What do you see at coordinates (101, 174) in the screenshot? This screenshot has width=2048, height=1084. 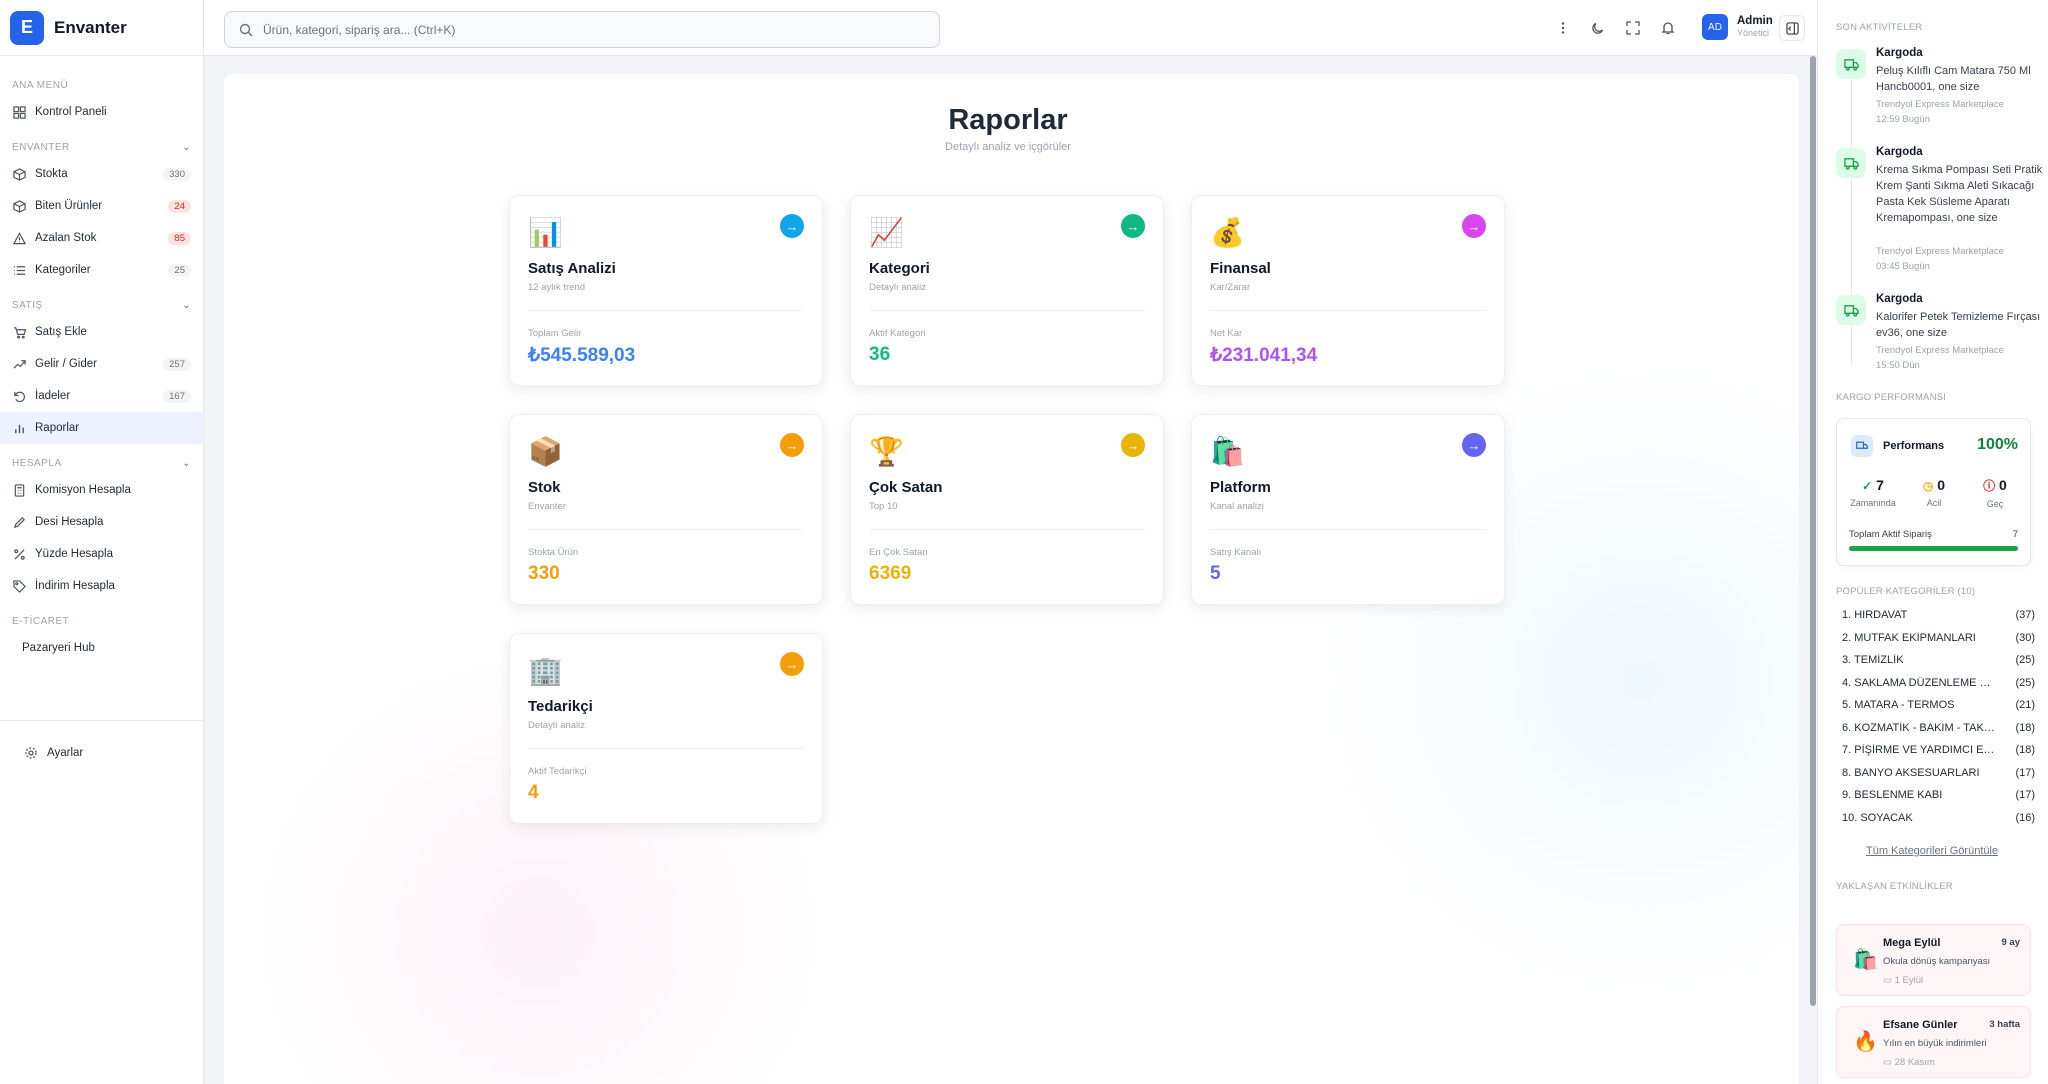 I see `sidebar-item-stock: Stokta 330` at bounding box center [101, 174].